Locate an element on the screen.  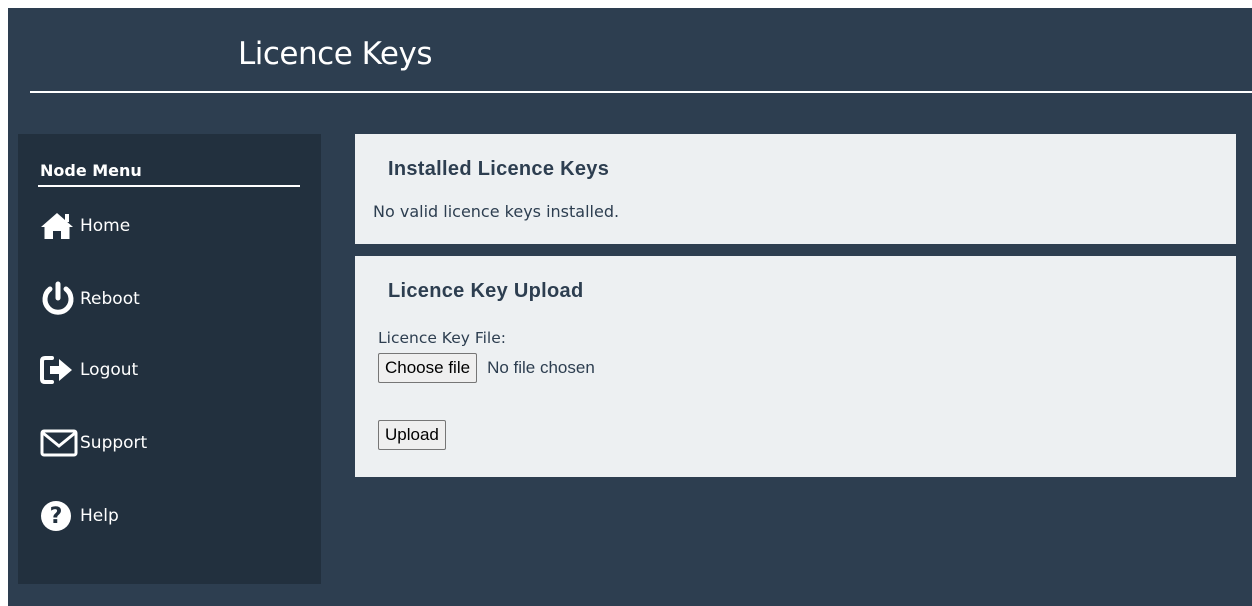
file-status-text: No file chosen is located at coordinates (541, 367).